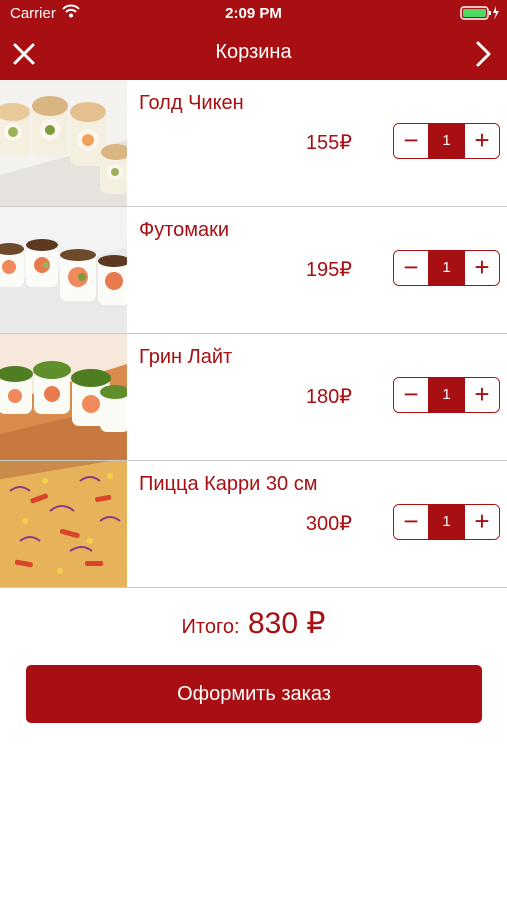  I want to click on total-label: Итого:, so click(210, 627).